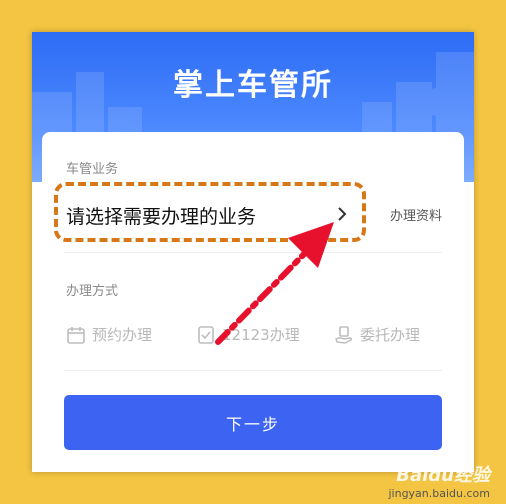  What do you see at coordinates (439, 493) in the screenshot?
I see `watermark-url: jingyan.baidu.com` at bounding box center [439, 493].